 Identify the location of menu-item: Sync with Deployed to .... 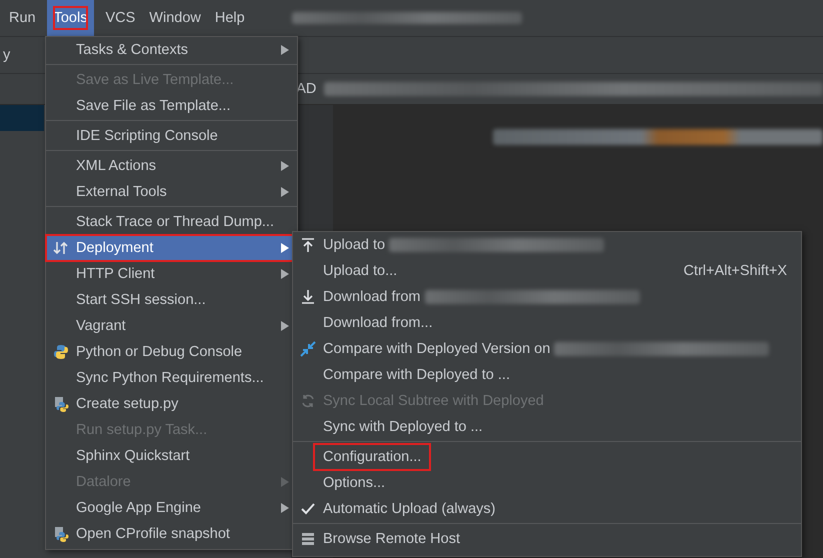
(547, 427).